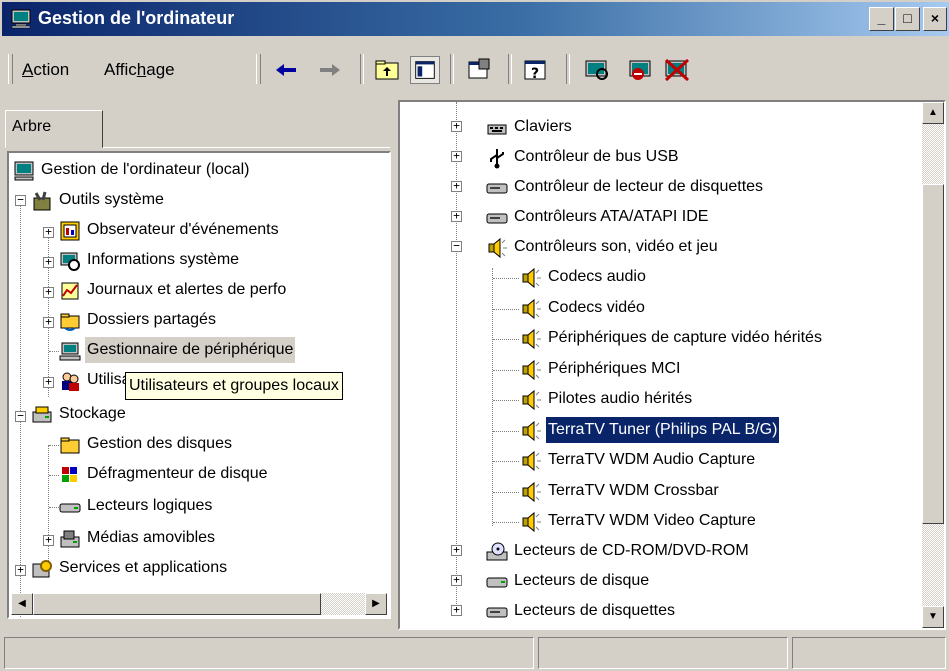  I want to click on horizontal-scrollbar: ◀ ▶, so click(199, 604).